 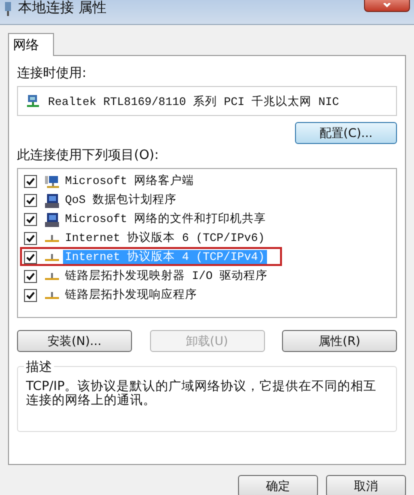 I want to click on action-button: 属性(R), so click(x=339, y=341).